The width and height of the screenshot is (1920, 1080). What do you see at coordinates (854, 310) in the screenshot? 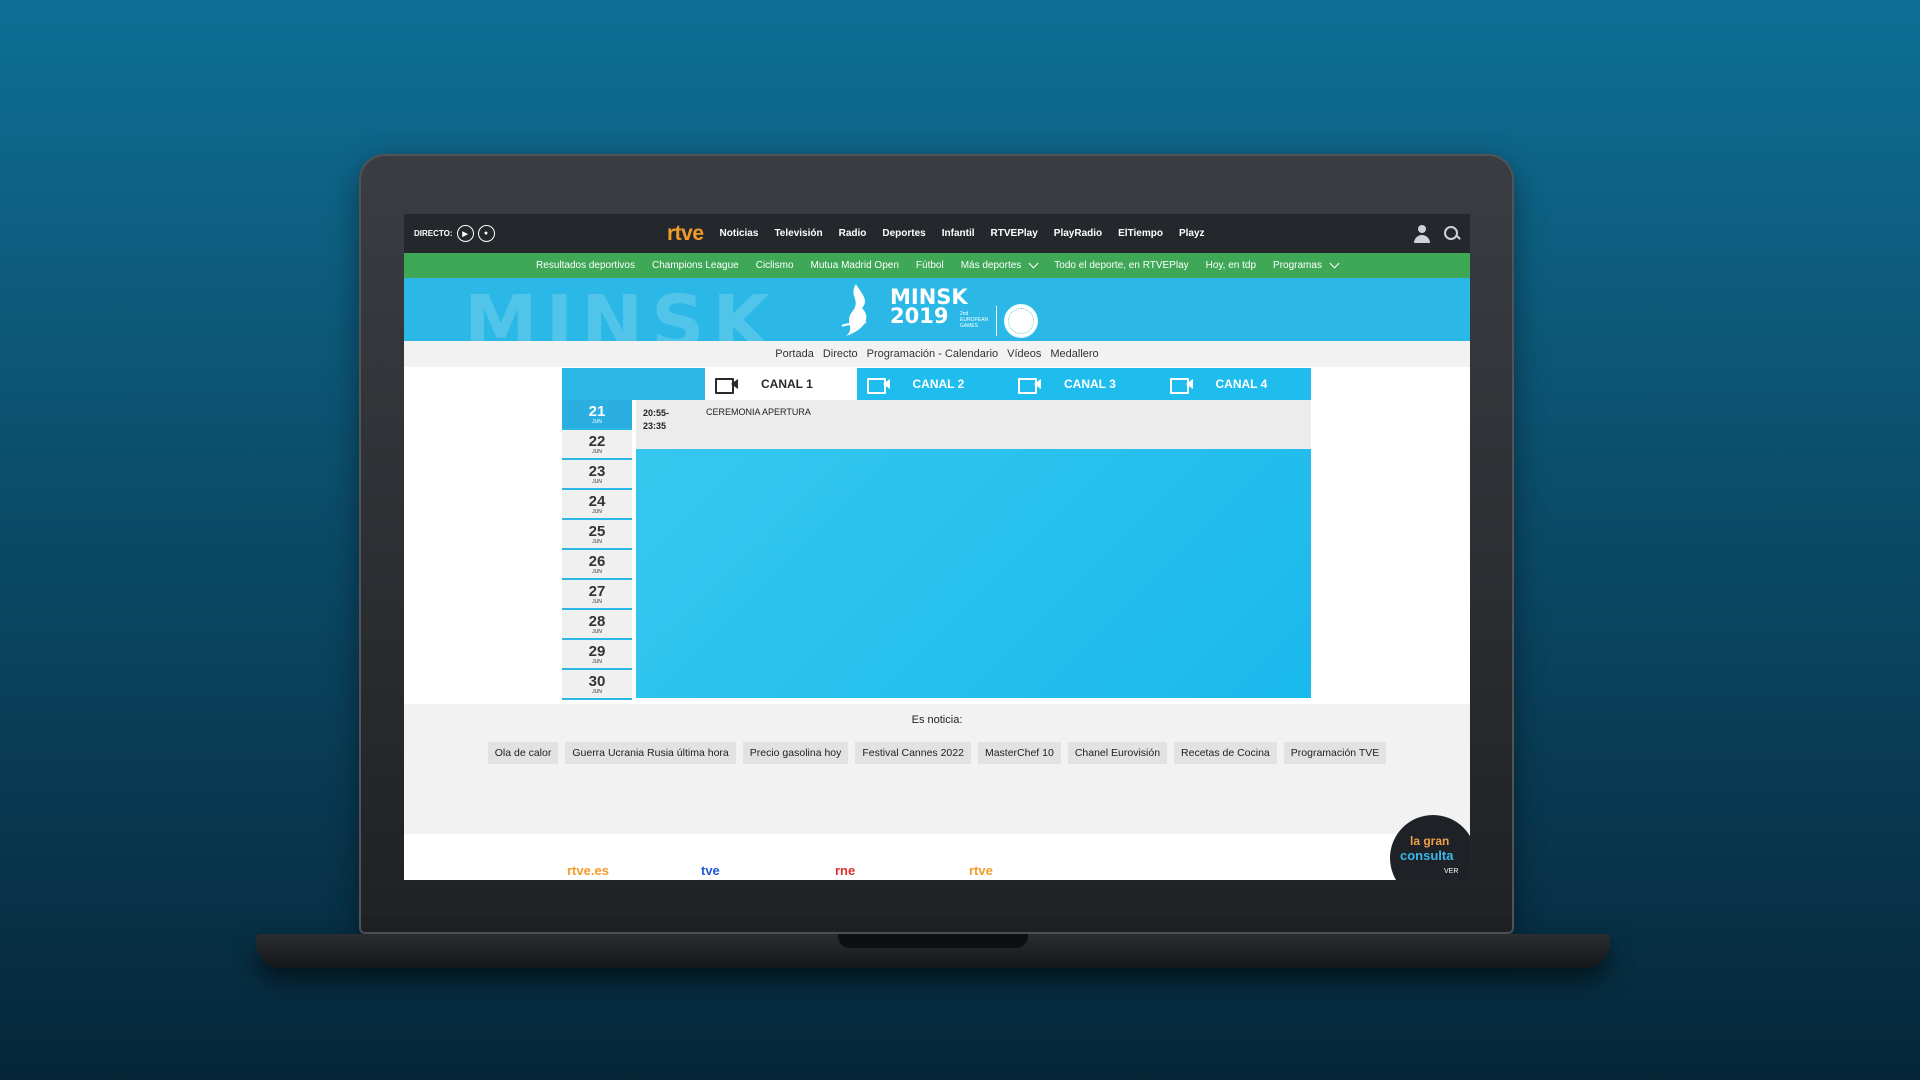
I see `flame-bird-icon` at bounding box center [854, 310].